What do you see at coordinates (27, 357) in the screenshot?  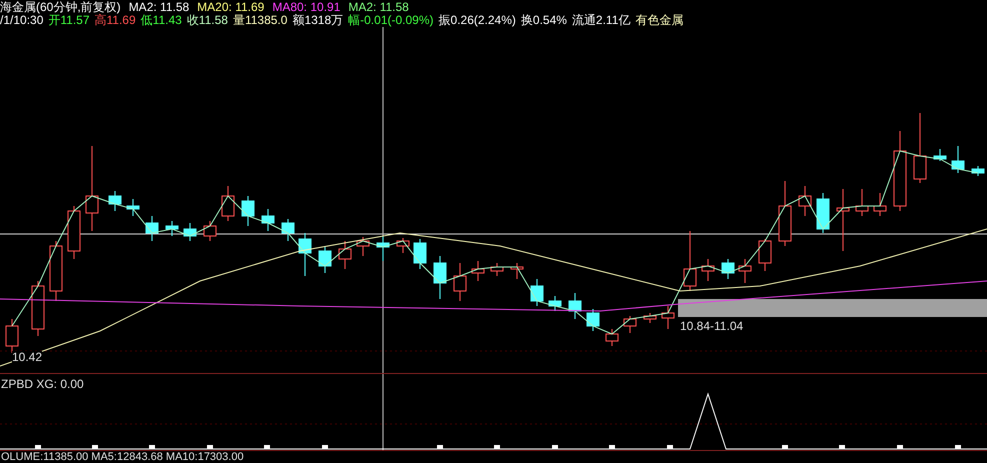 I see `price-low-label: 10.42` at bounding box center [27, 357].